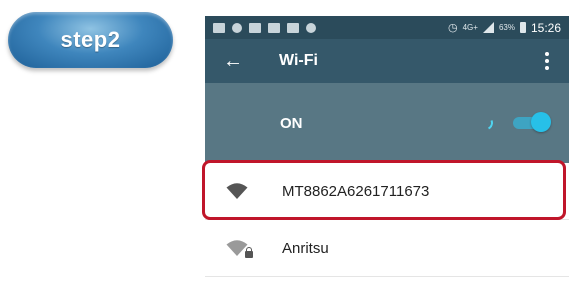 The image size is (569, 293). I want to click on status-bar: ◷ 4G+ 63% 15:26, so click(387, 27).